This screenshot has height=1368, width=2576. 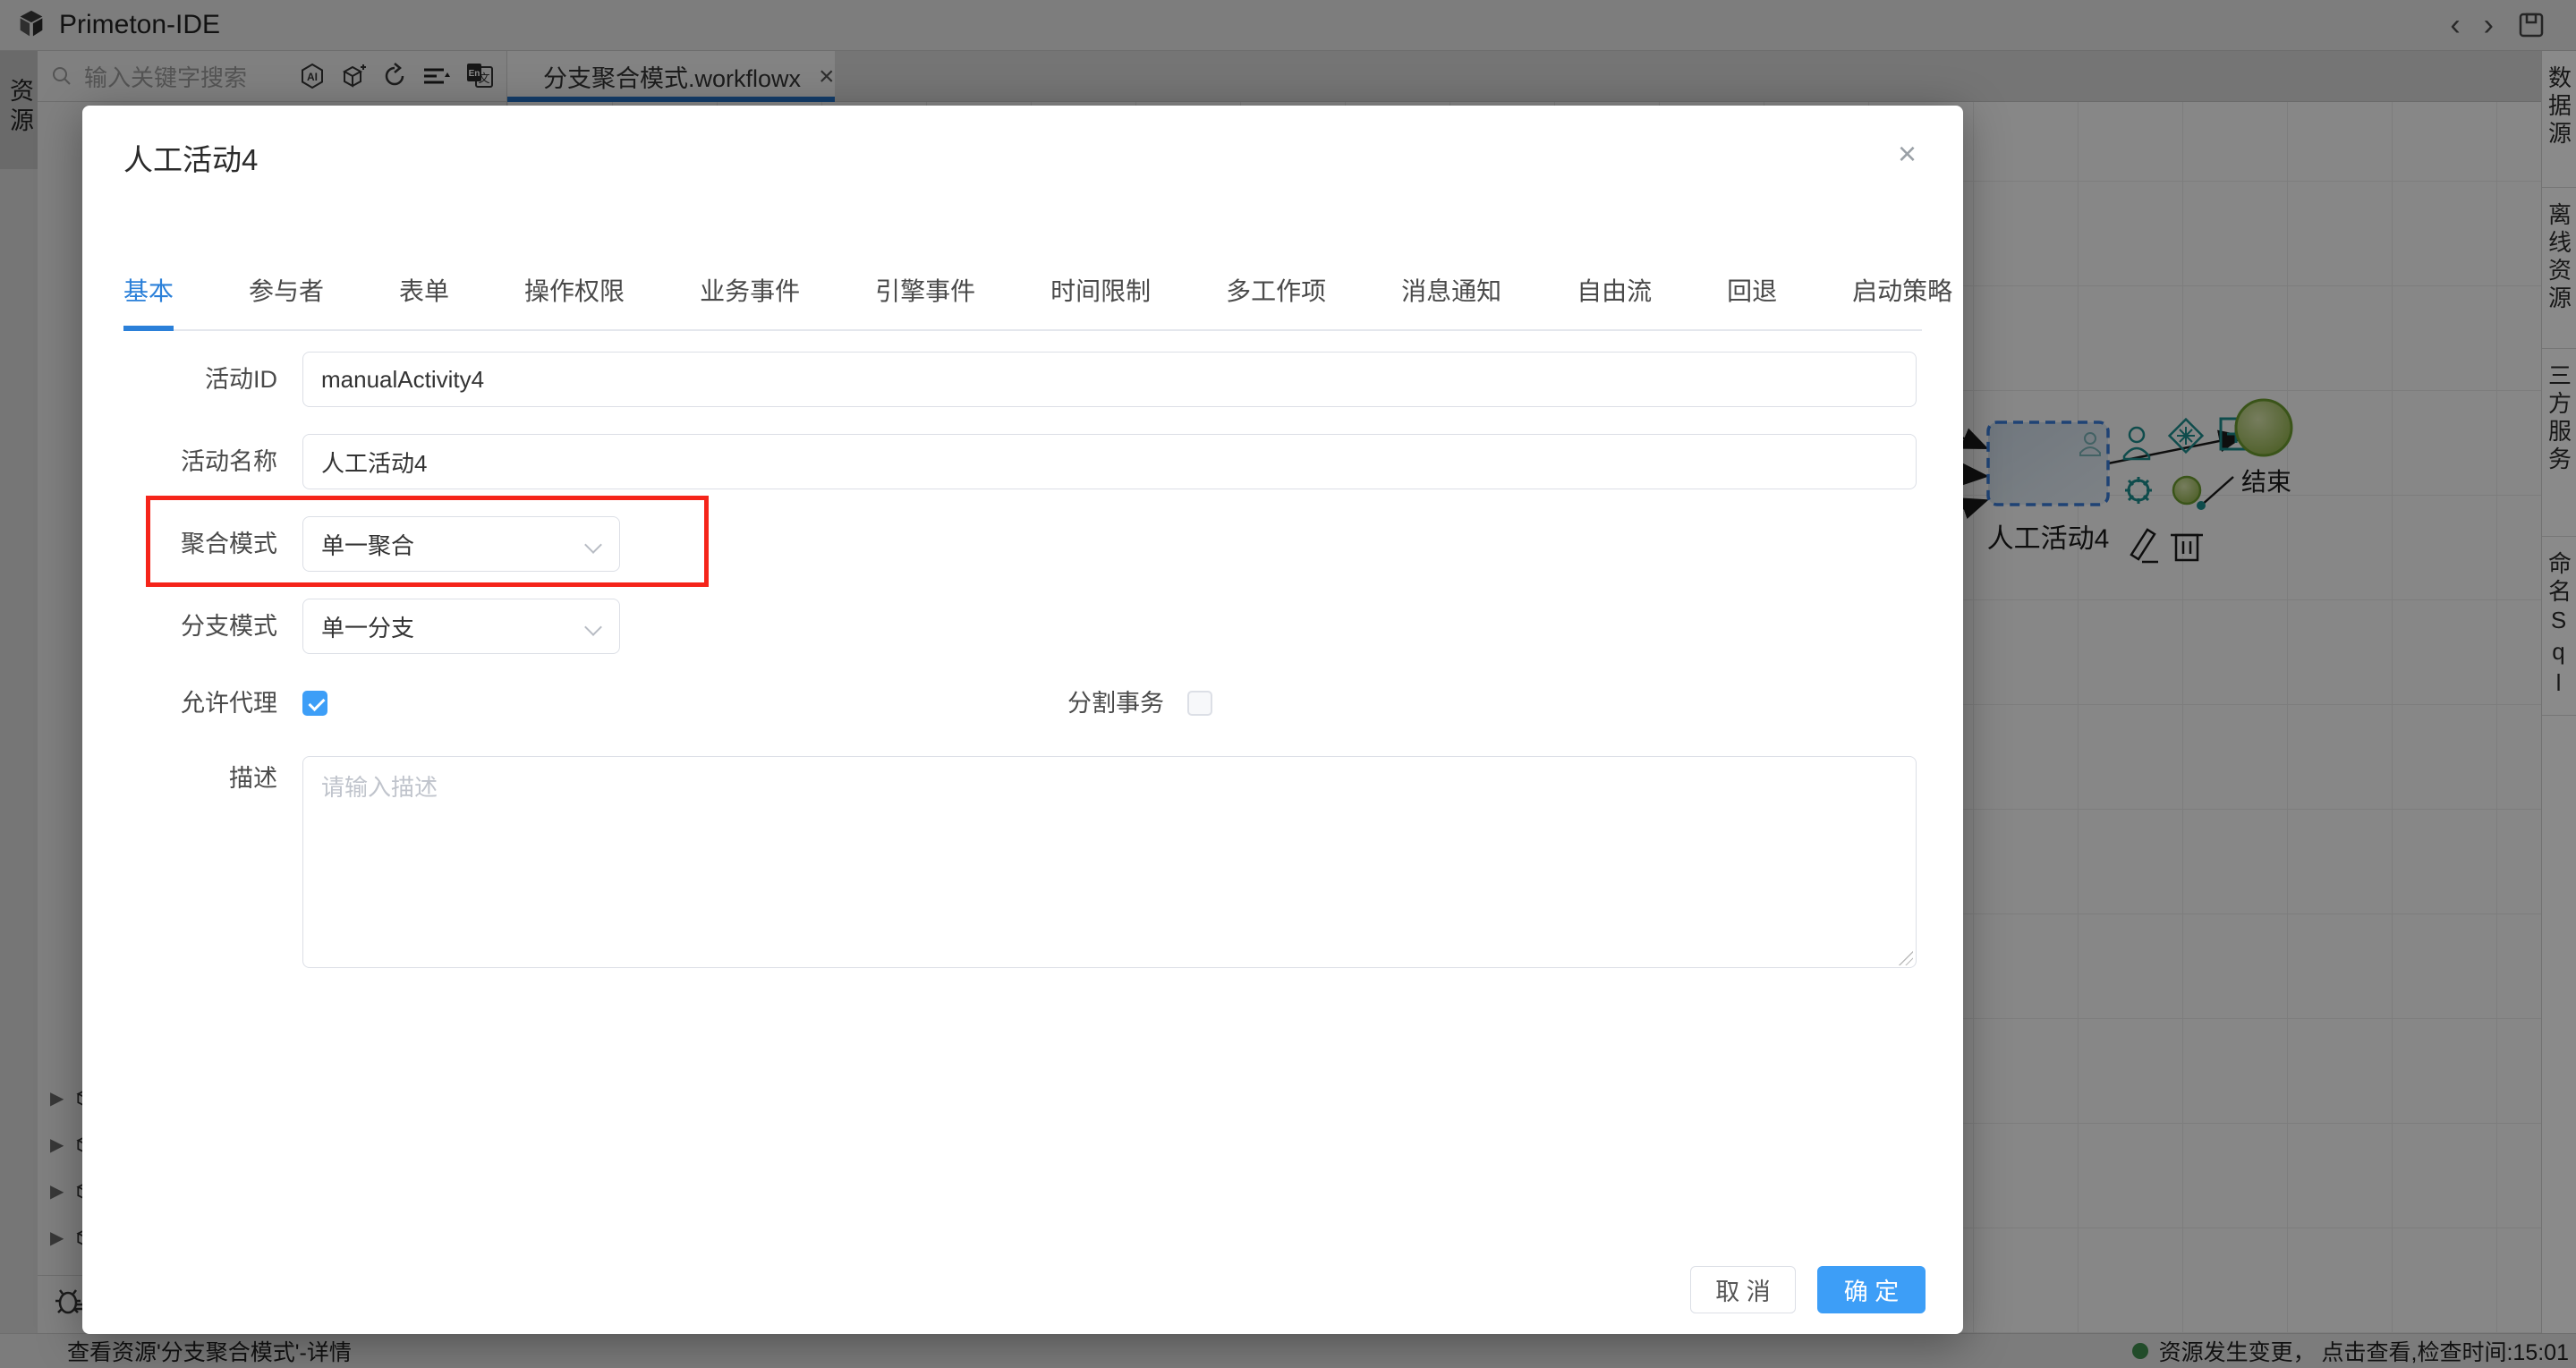 I want to click on split-transaction-checkbox, so click(x=1199, y=703).